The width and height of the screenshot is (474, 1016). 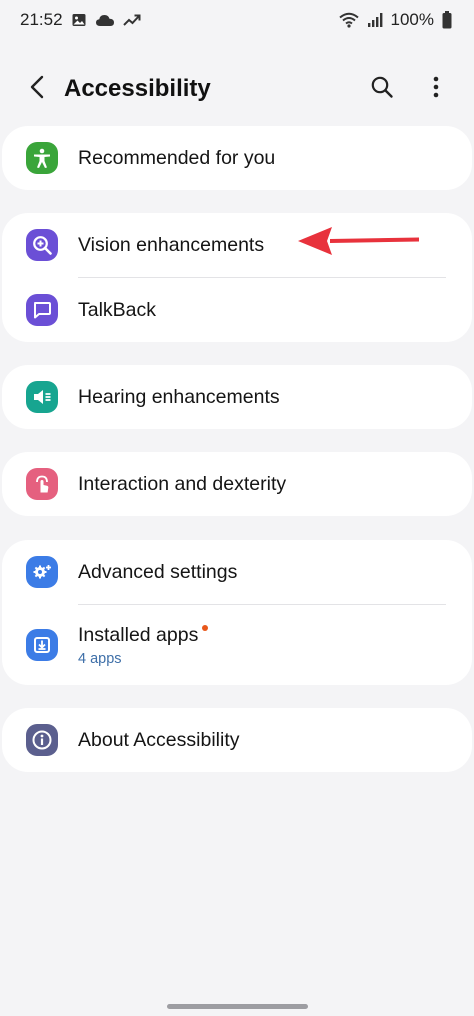 What do you see at coordinates (41, 19) in the screenshot?
I see `status-time: 21:52` at bounding box center [41, 19].